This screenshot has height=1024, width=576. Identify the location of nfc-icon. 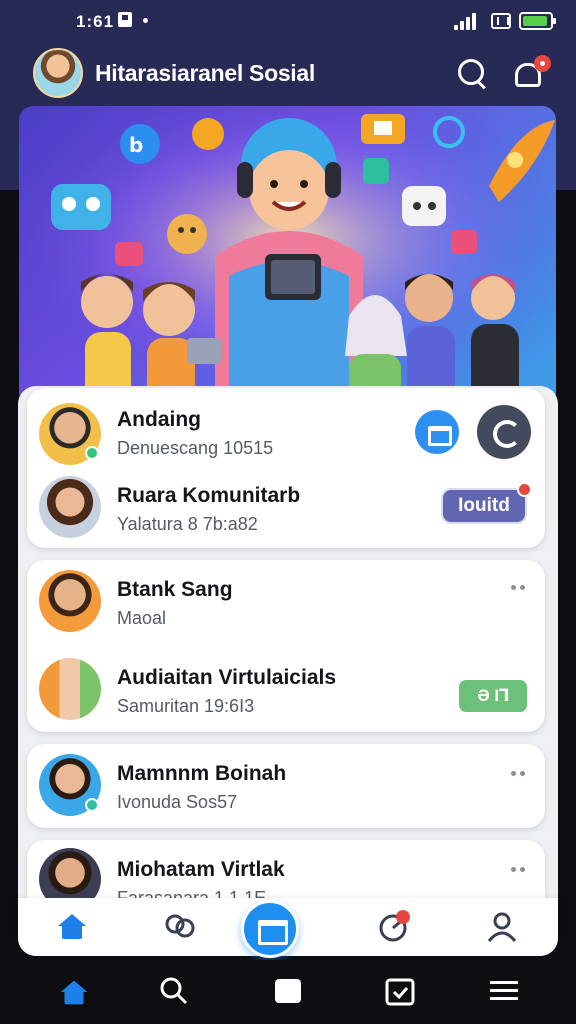
(501, 21).